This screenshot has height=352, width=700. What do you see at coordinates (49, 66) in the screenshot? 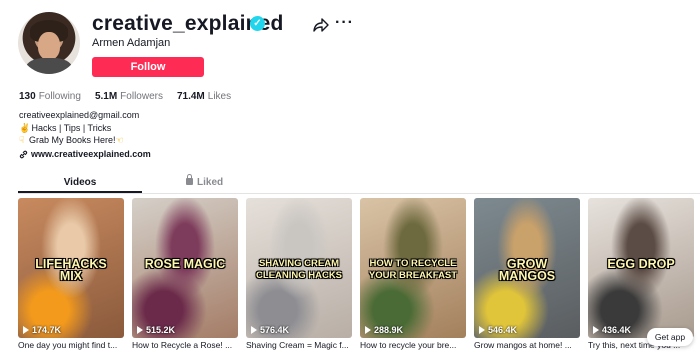
I see `avatar-shirt` at bounding box center [49, 66].